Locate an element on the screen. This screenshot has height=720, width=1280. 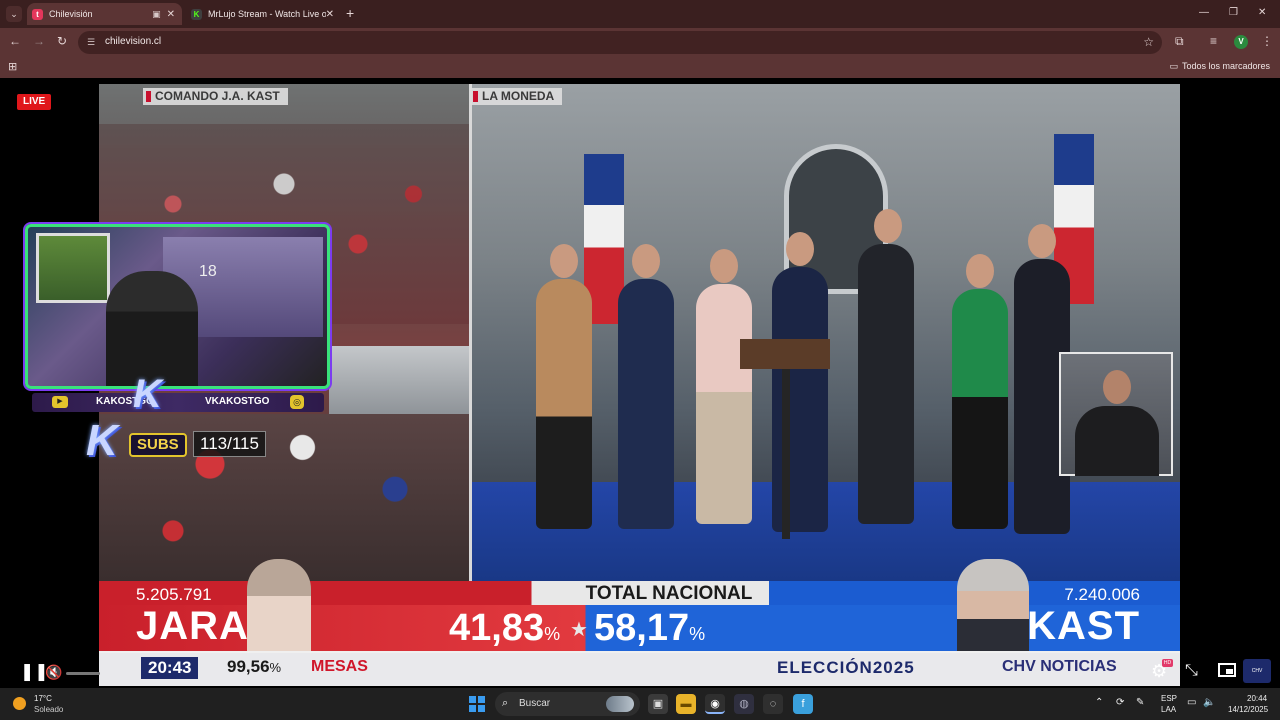
weather-temperature: 17°C is located at coordinates (43, 698).